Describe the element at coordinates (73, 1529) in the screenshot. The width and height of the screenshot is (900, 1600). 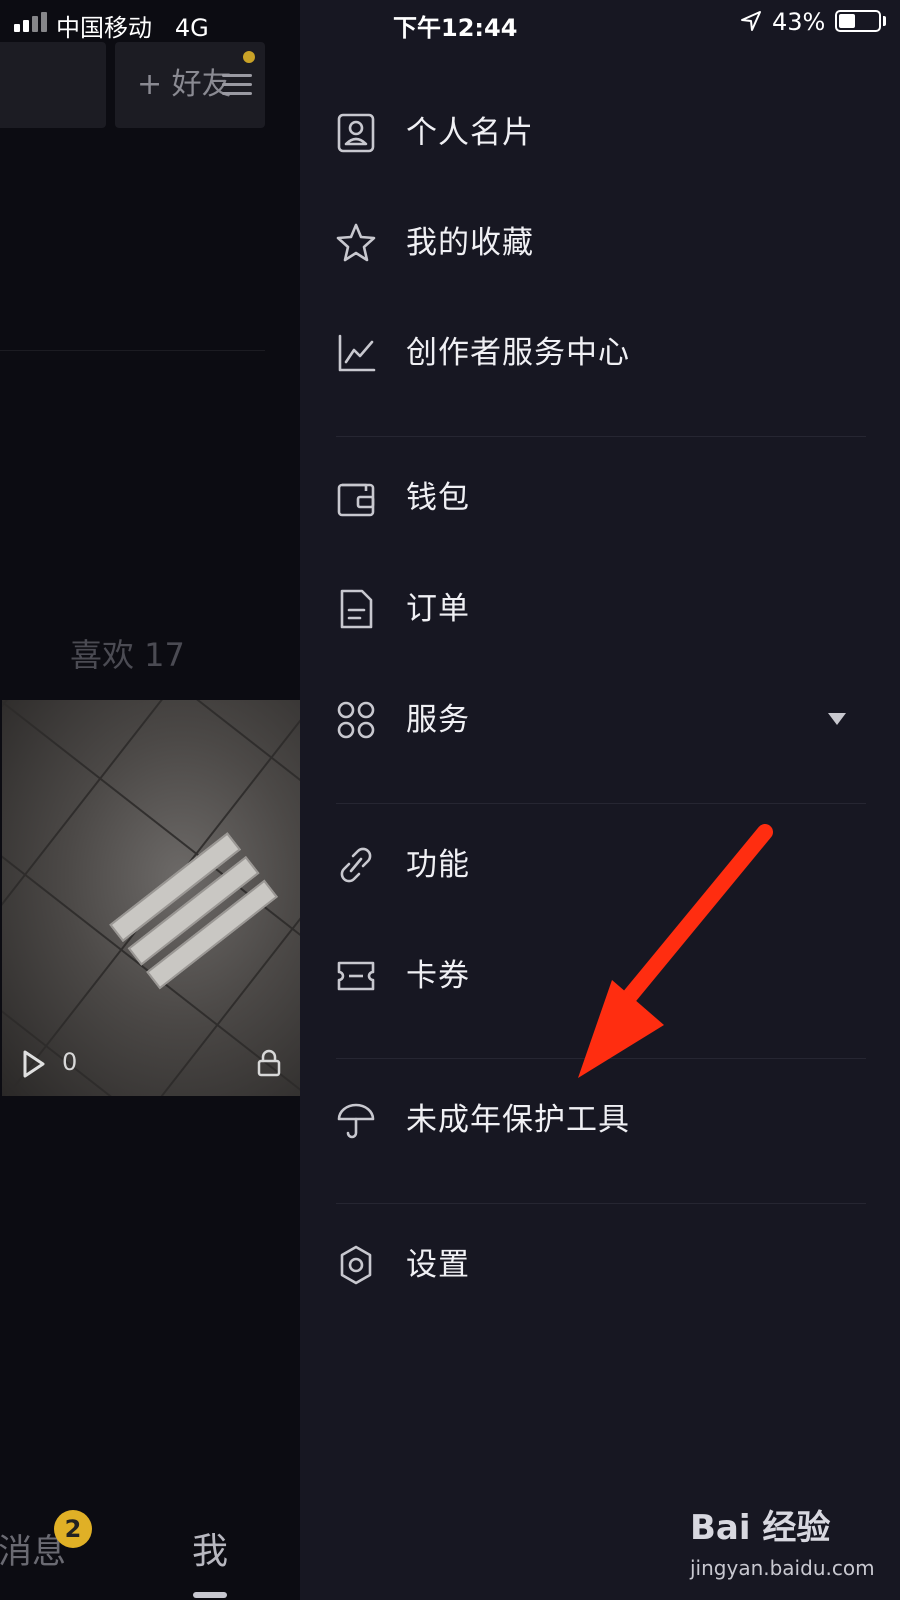
I see `messages-badge: 2` at that location.